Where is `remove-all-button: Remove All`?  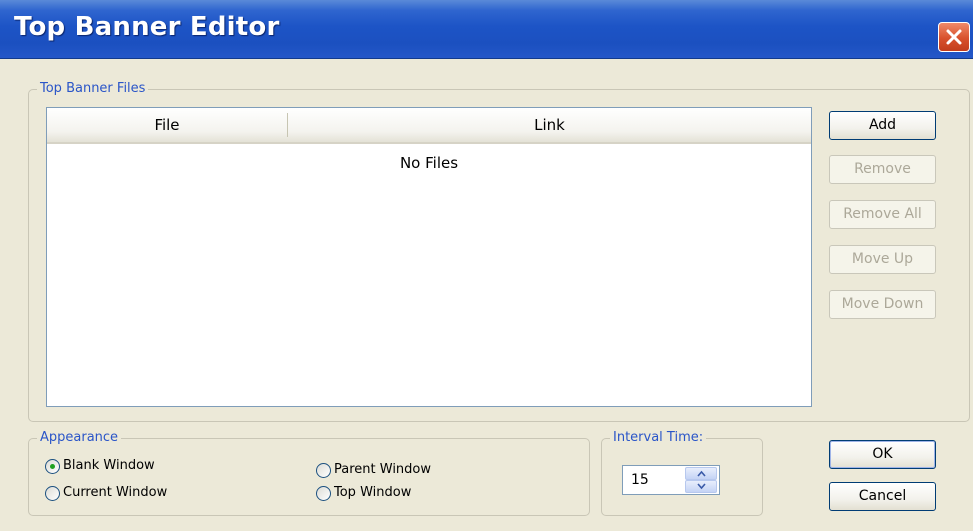
remove-all-button: Remove All is located at coordinates (882, 214).